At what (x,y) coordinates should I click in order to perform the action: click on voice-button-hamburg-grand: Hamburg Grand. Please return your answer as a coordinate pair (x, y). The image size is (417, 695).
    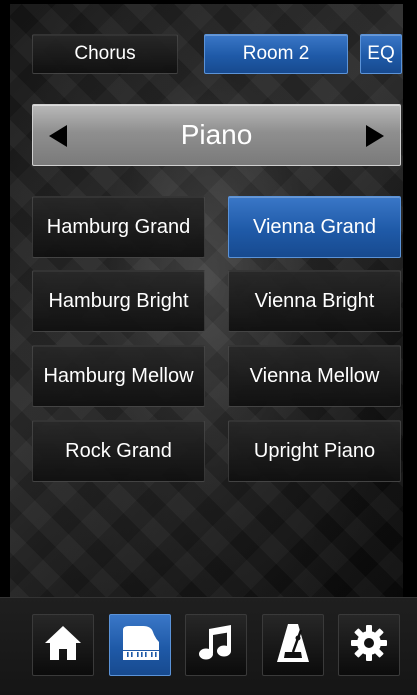
    Looking at the image, I should click on (118, 227).